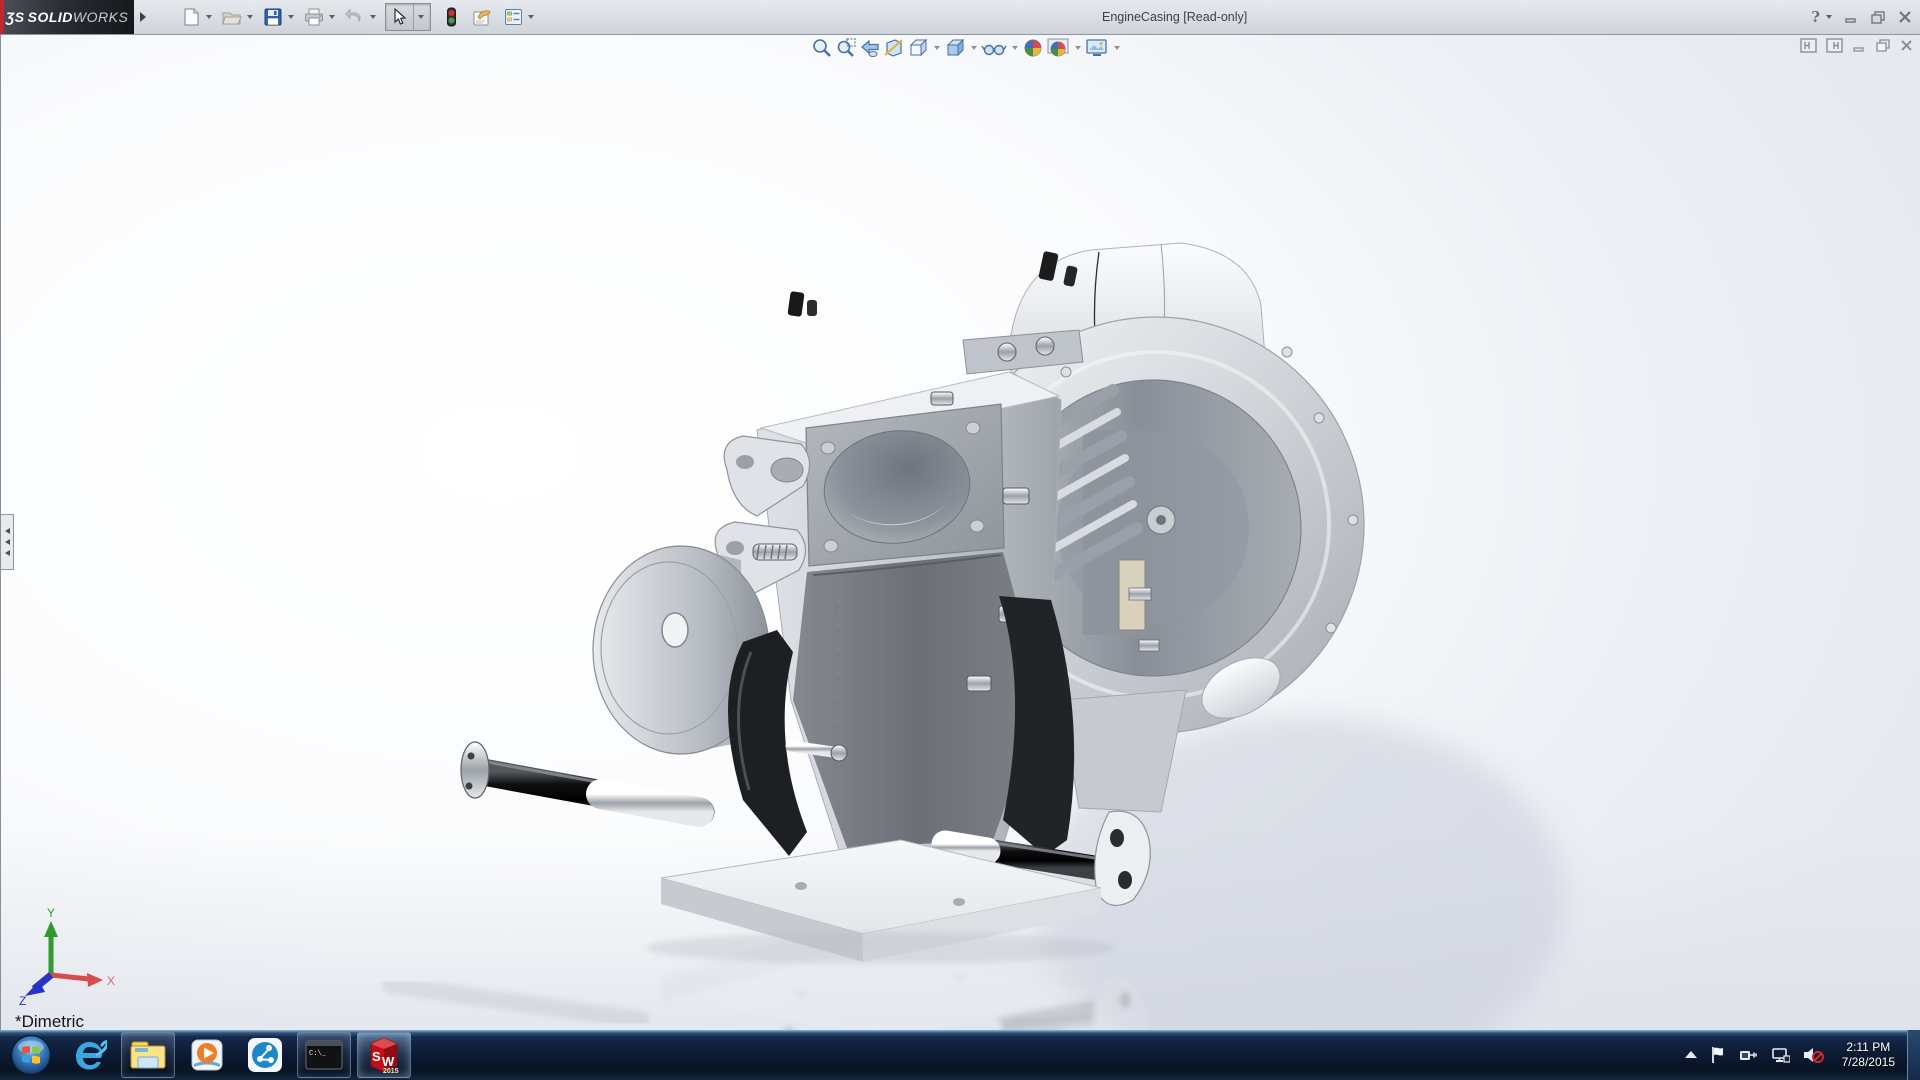 This screenshot has width=1920, height=1080. I want to click on new-document-group, so click(196, 17).